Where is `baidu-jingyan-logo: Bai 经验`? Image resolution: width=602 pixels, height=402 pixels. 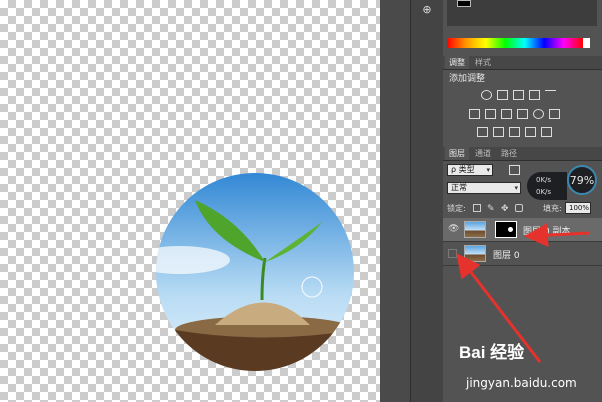 baidu-jingyan-logo: Bai 经验 is located at coordinates (492, 352).